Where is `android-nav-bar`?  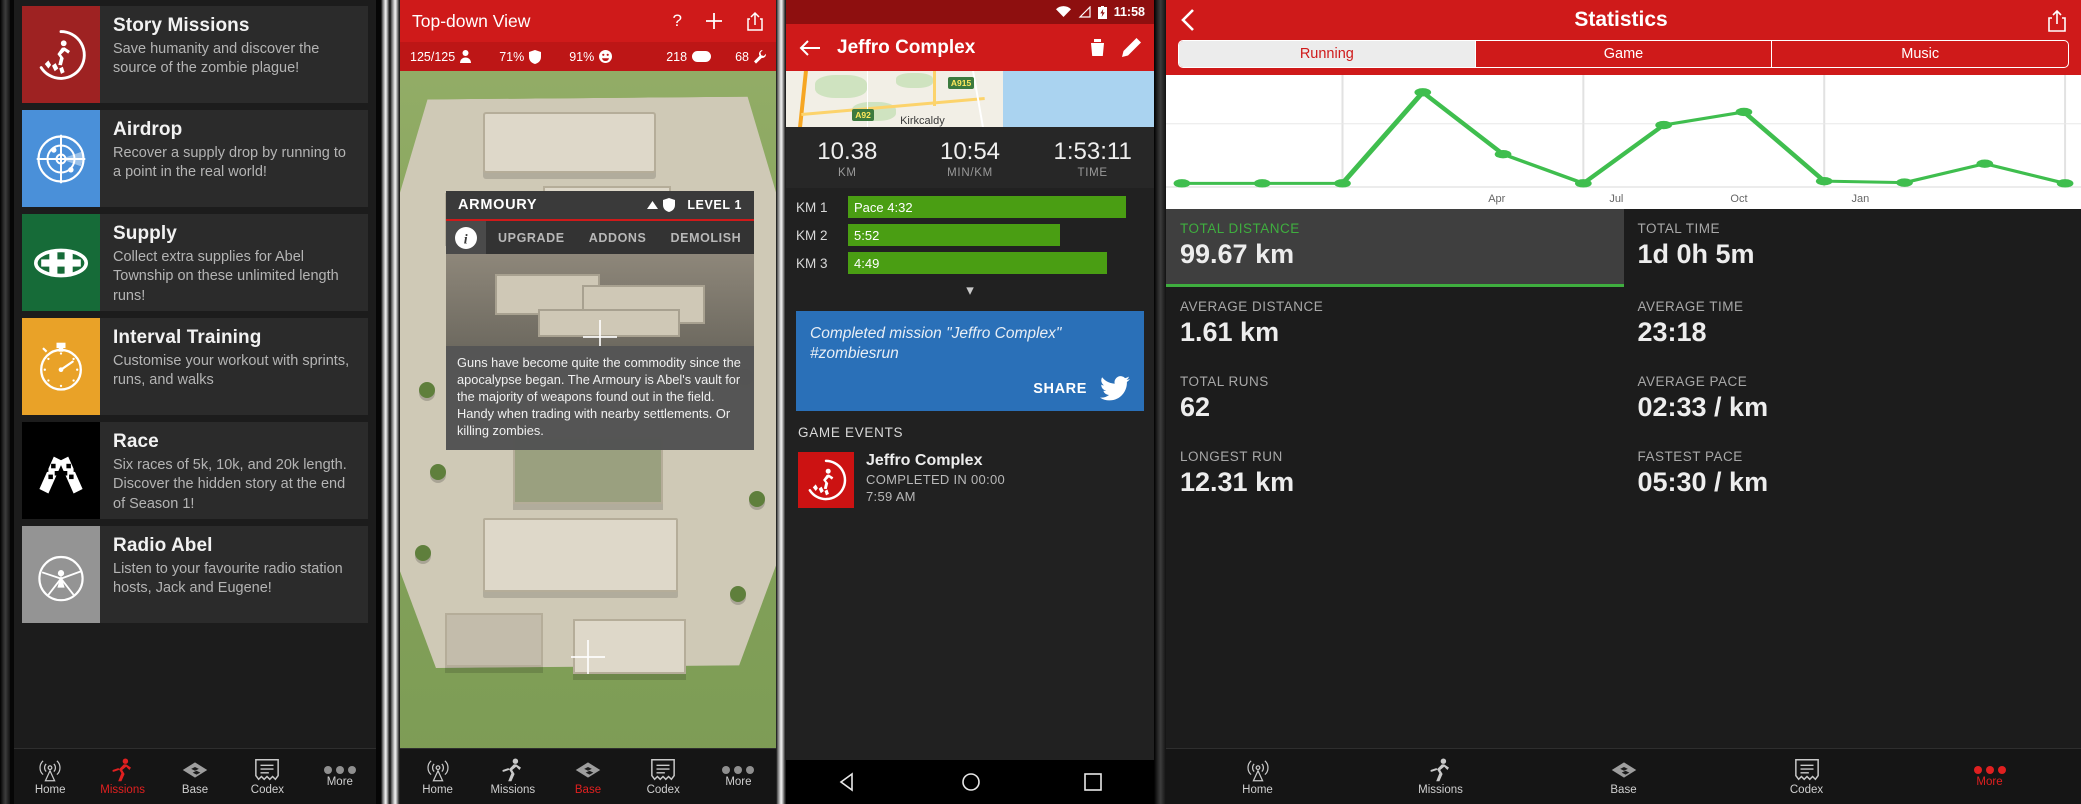 android-nav-bar is located at coordinates (970, 782).